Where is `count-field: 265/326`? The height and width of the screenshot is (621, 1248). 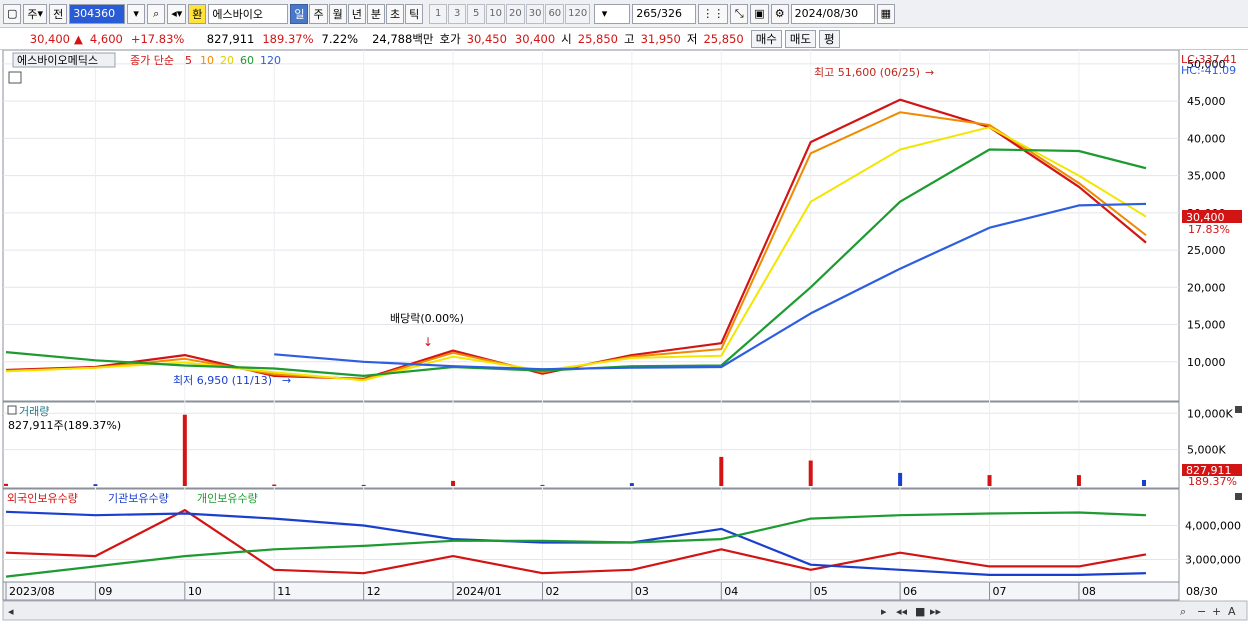
count-field: 265/326 is located at coordinates (664, 13).